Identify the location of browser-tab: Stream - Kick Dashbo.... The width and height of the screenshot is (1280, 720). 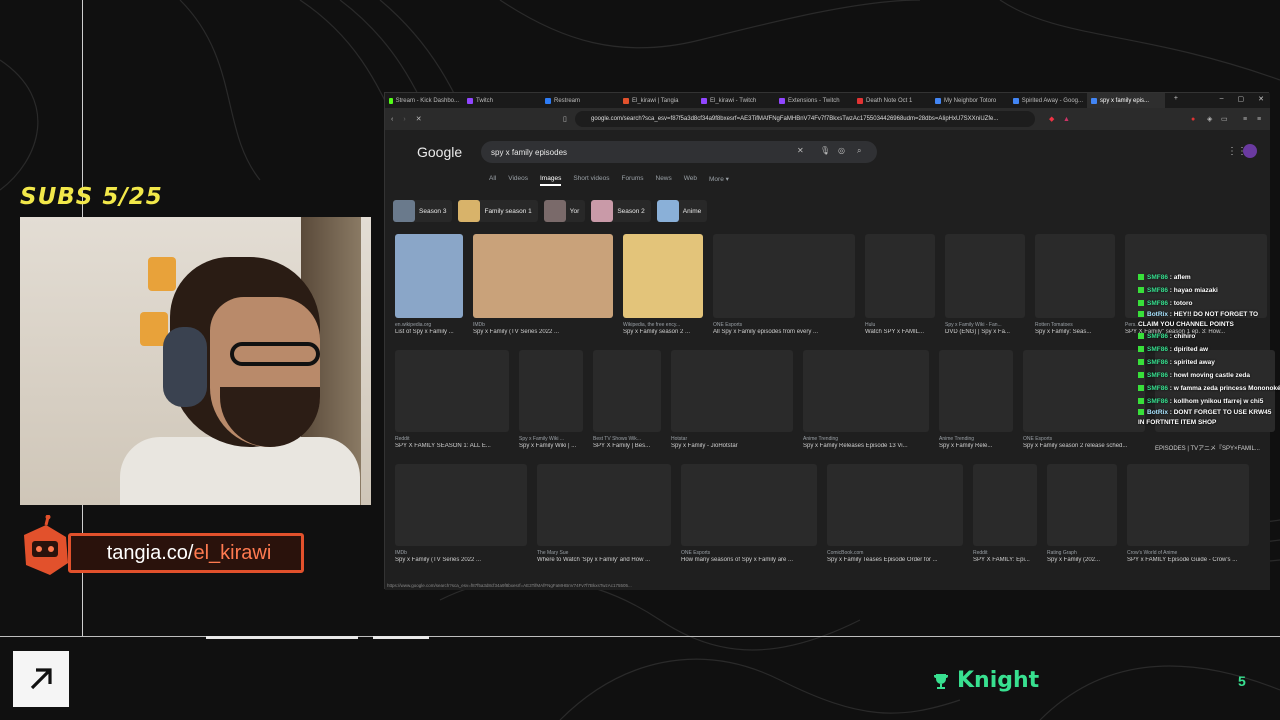
(424, 100).